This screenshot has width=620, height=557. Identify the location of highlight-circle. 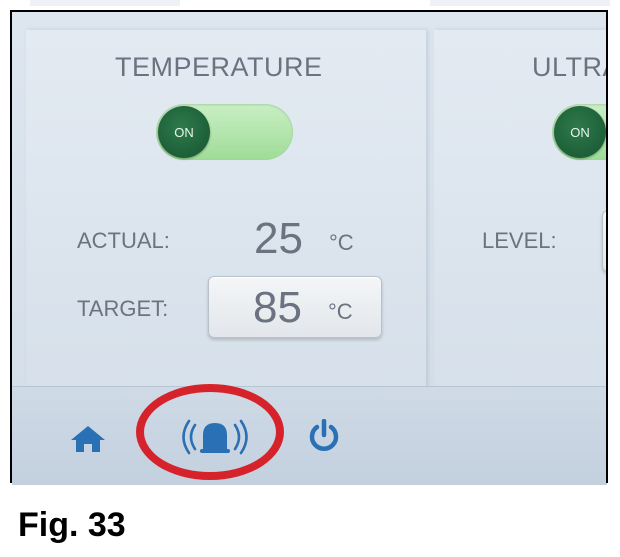
(210, 432).